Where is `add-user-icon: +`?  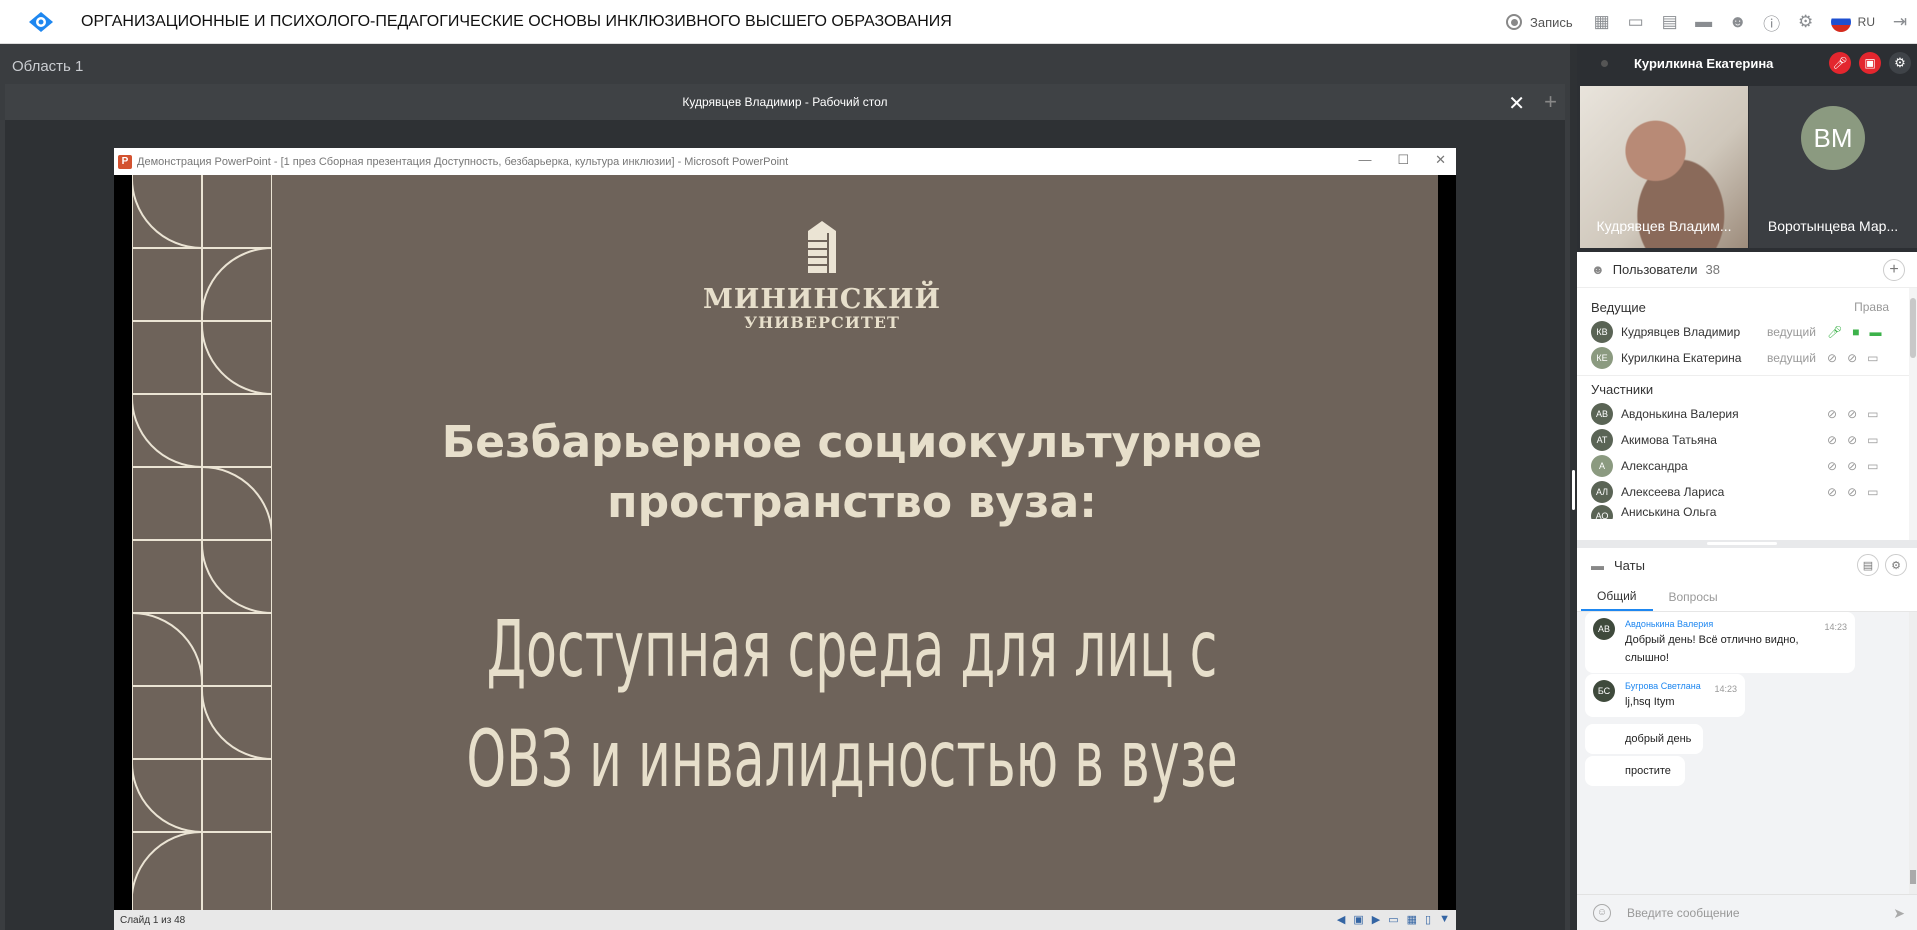 add-user-icon: + is located at coordinates (1894, 270).